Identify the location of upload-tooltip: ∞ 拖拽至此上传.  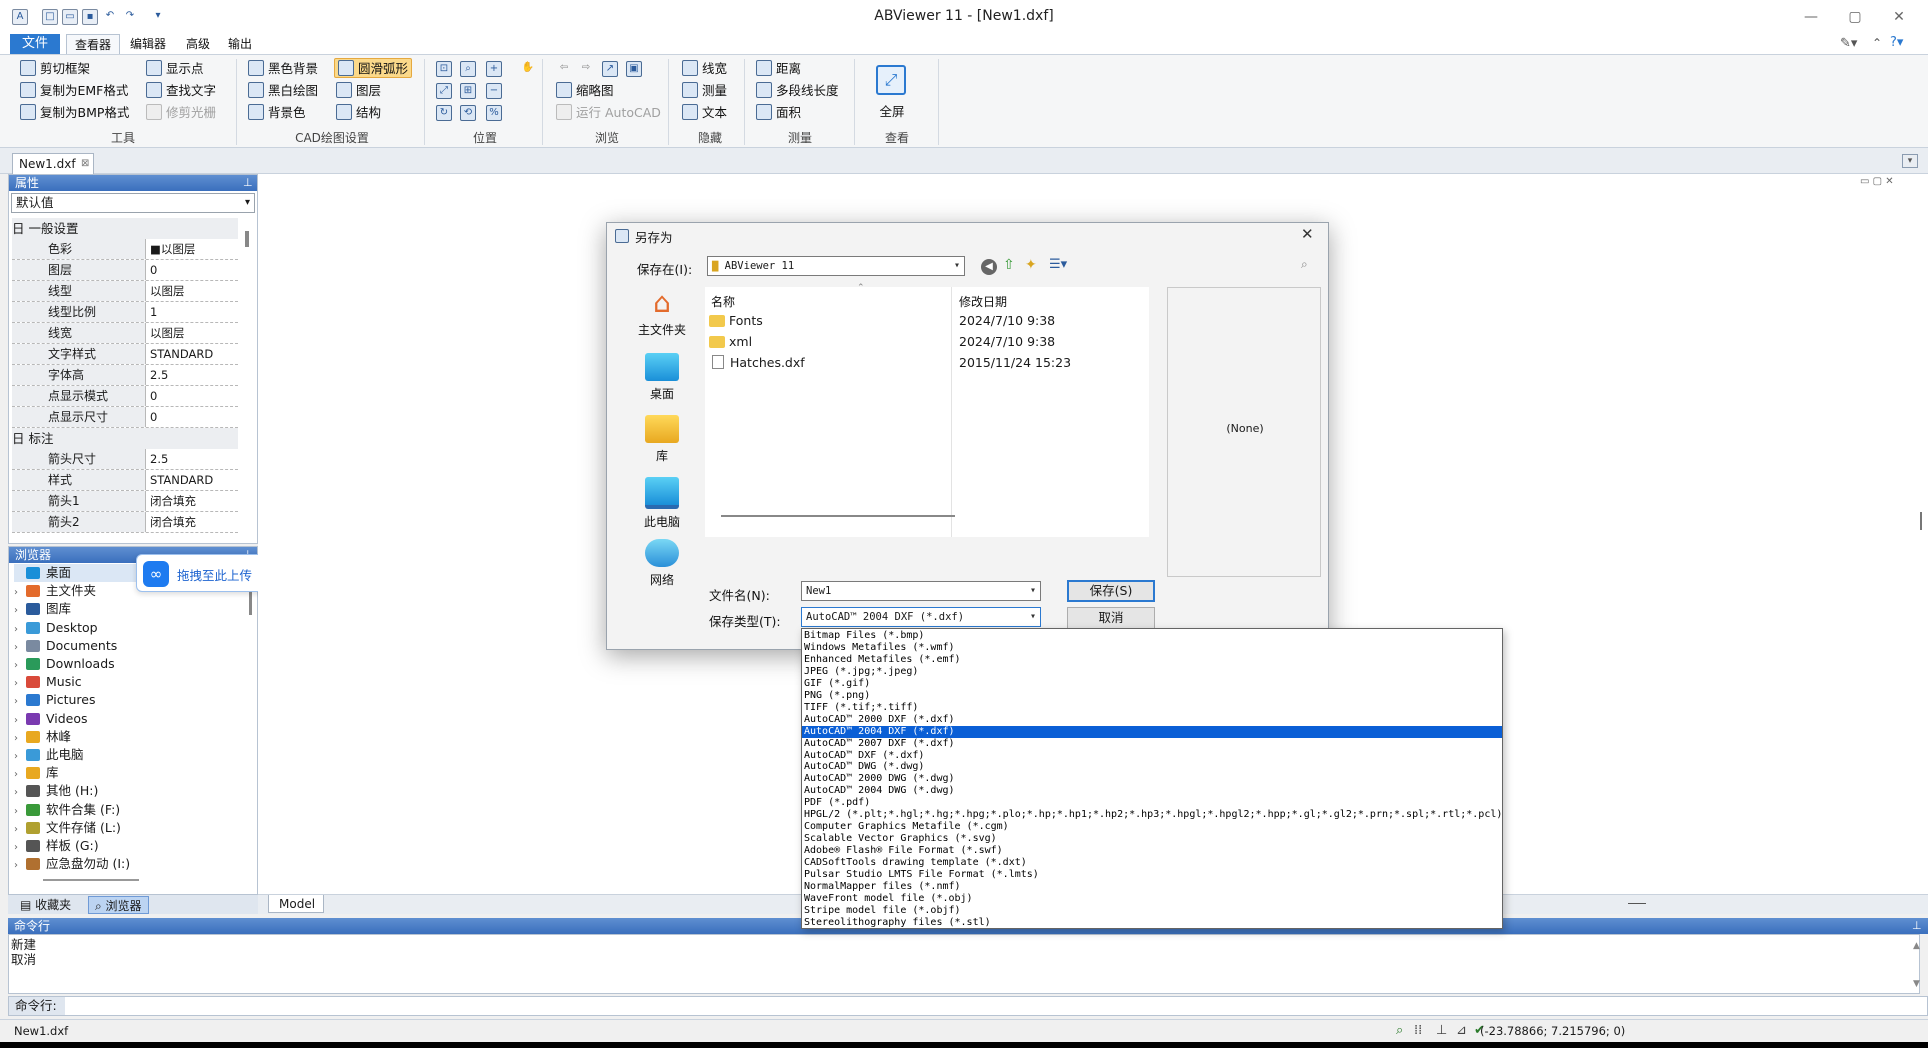
(202, 573).